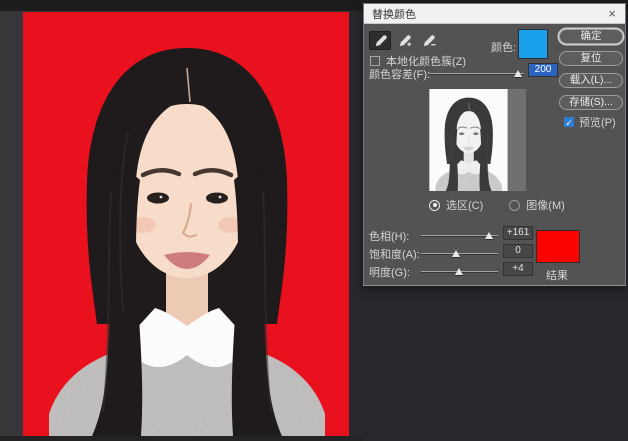  I want to click on image-radio, so click(515, 205).